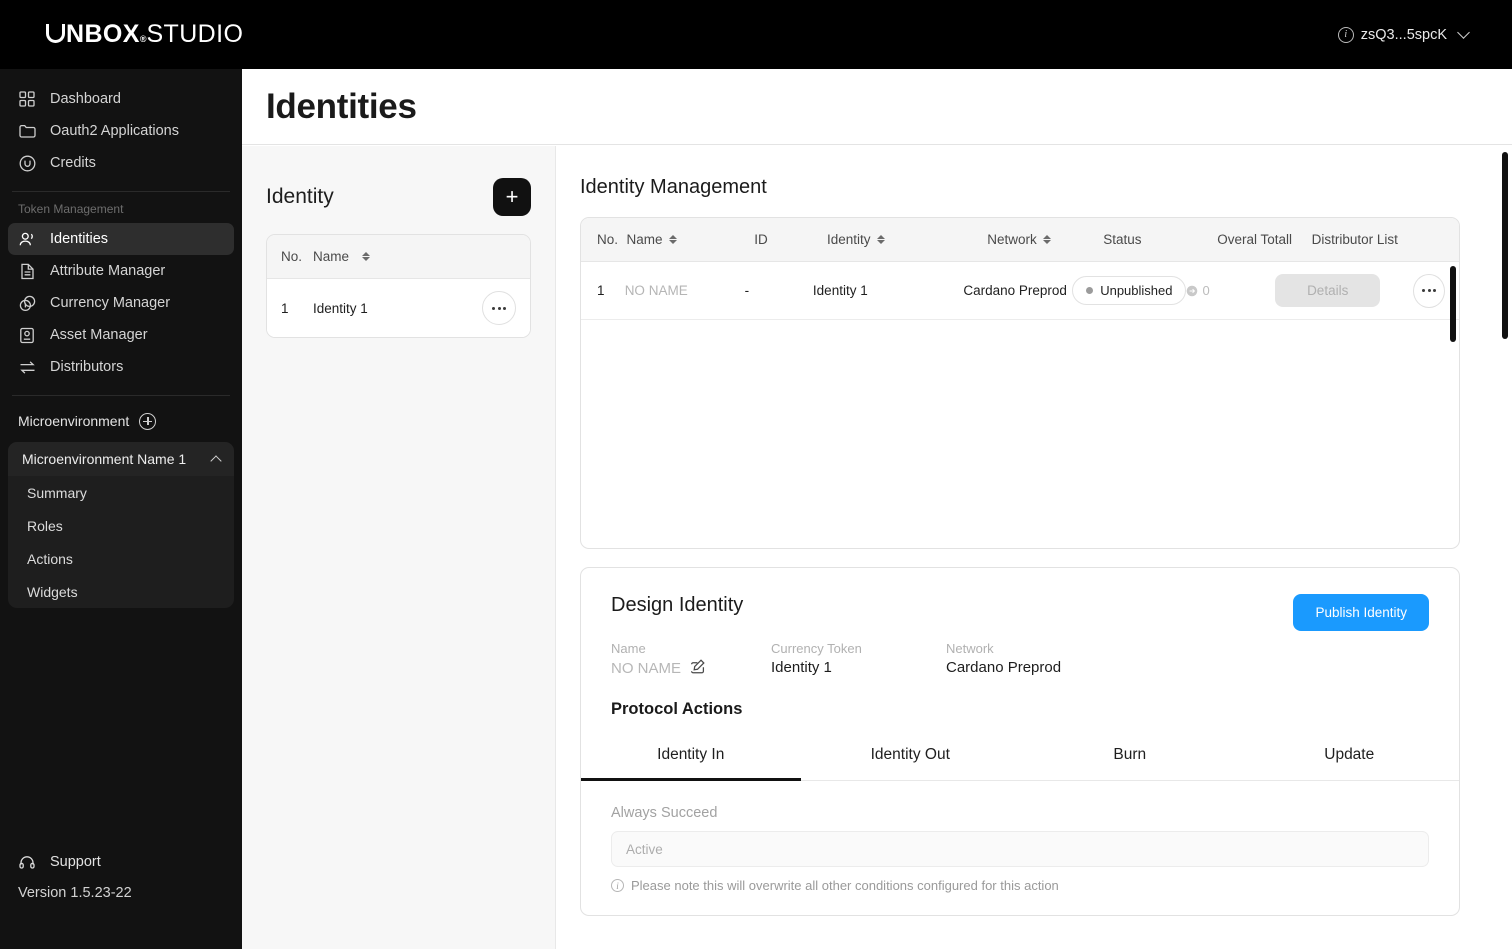 The width and height of the screenshot is (1512, 949). I want to click on meta-field-name: Name NO NAME, so click(691, 659).